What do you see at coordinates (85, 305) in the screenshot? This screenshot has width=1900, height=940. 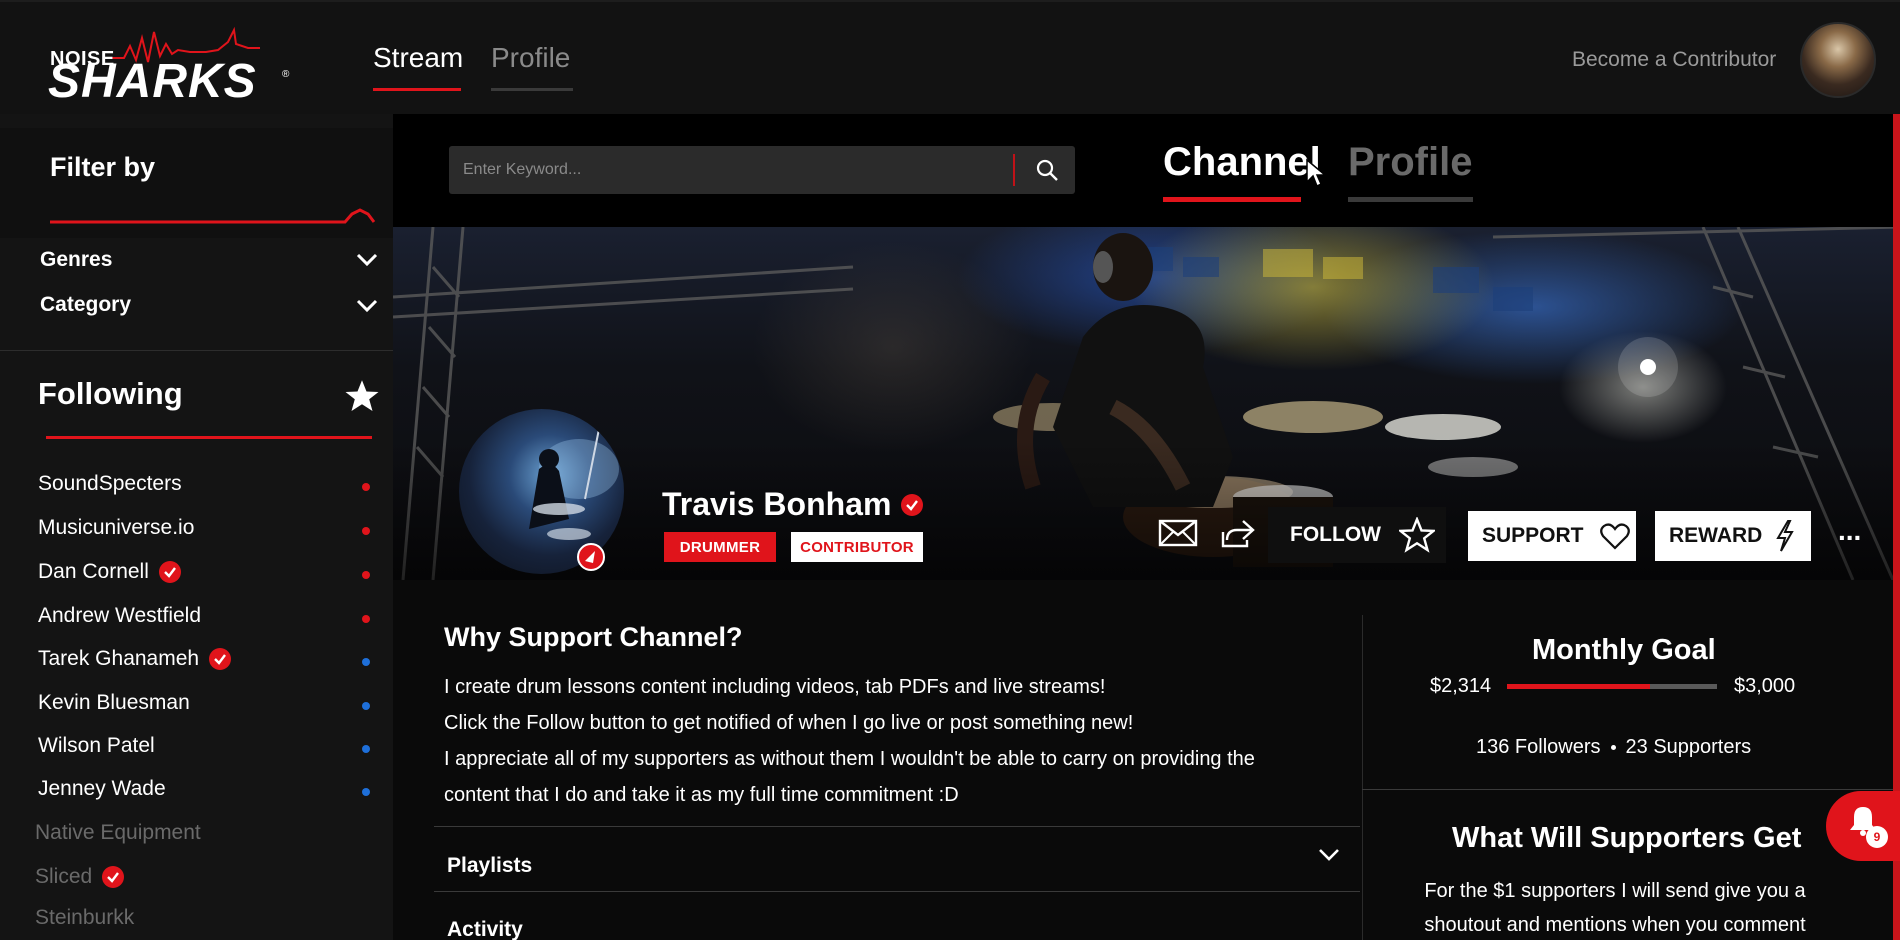 I see `category-dropdown: Category` at bounding box center [85, 305].